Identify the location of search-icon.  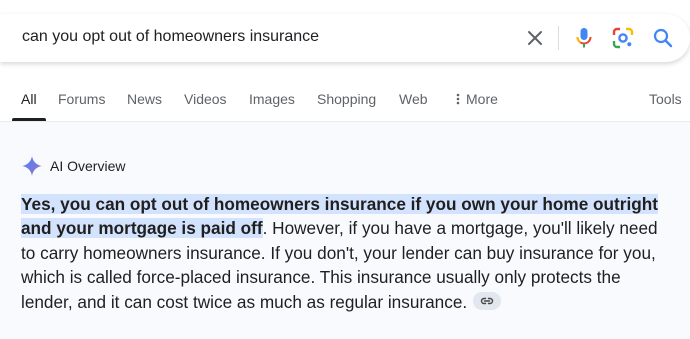
(663, 38).